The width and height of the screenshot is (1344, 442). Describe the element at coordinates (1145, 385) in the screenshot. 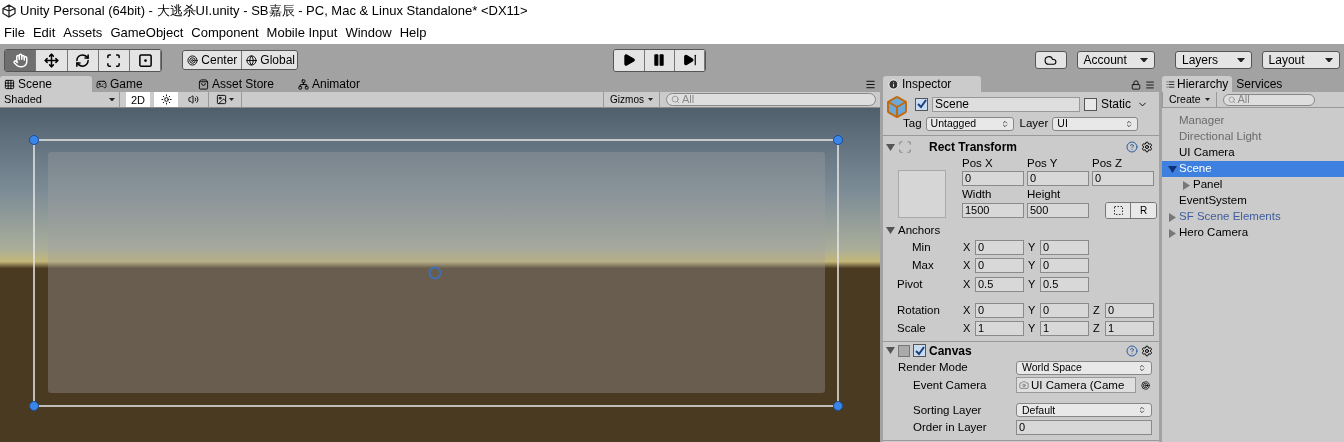

I see `object-picker-icon` at that location.